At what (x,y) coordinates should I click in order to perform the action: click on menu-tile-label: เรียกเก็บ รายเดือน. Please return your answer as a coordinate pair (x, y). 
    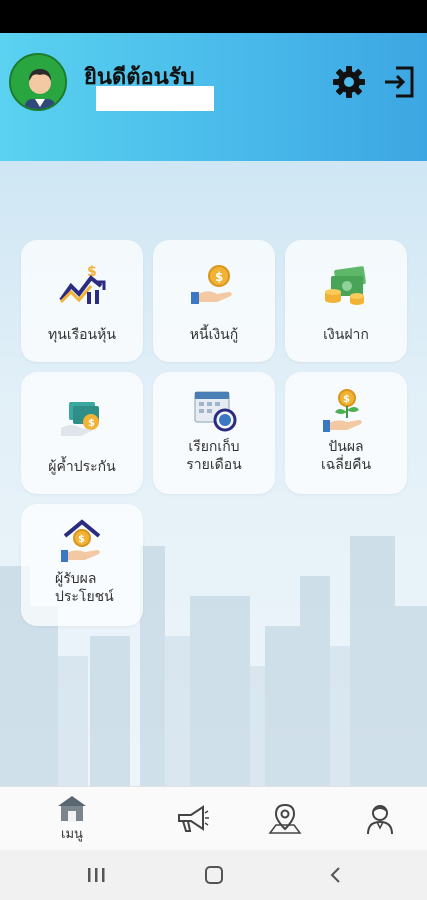
    Looking at the image, I should click on (214, 456).